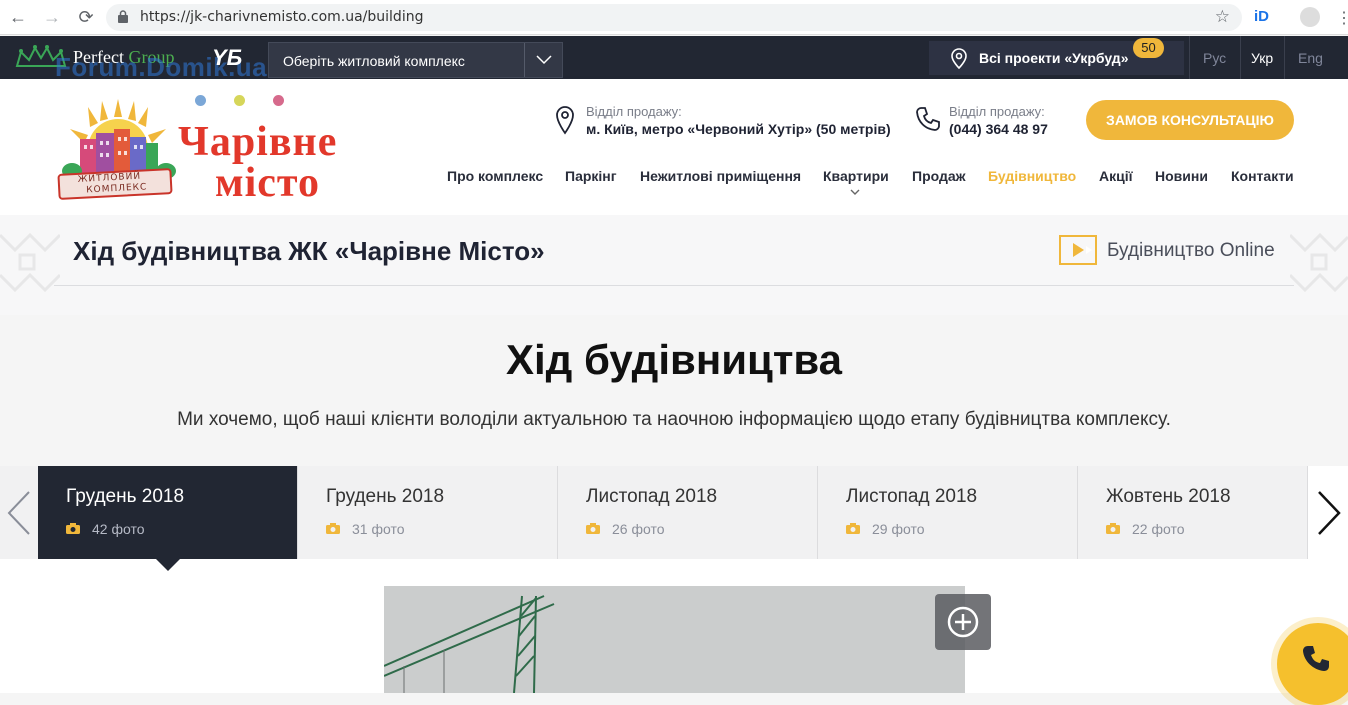 This screenshot has height=705, width=1348. What do you see at coordinates (1181, 176) in the screenshot?
I see `menu-news: Новини` at bounding box center [1181, 176].